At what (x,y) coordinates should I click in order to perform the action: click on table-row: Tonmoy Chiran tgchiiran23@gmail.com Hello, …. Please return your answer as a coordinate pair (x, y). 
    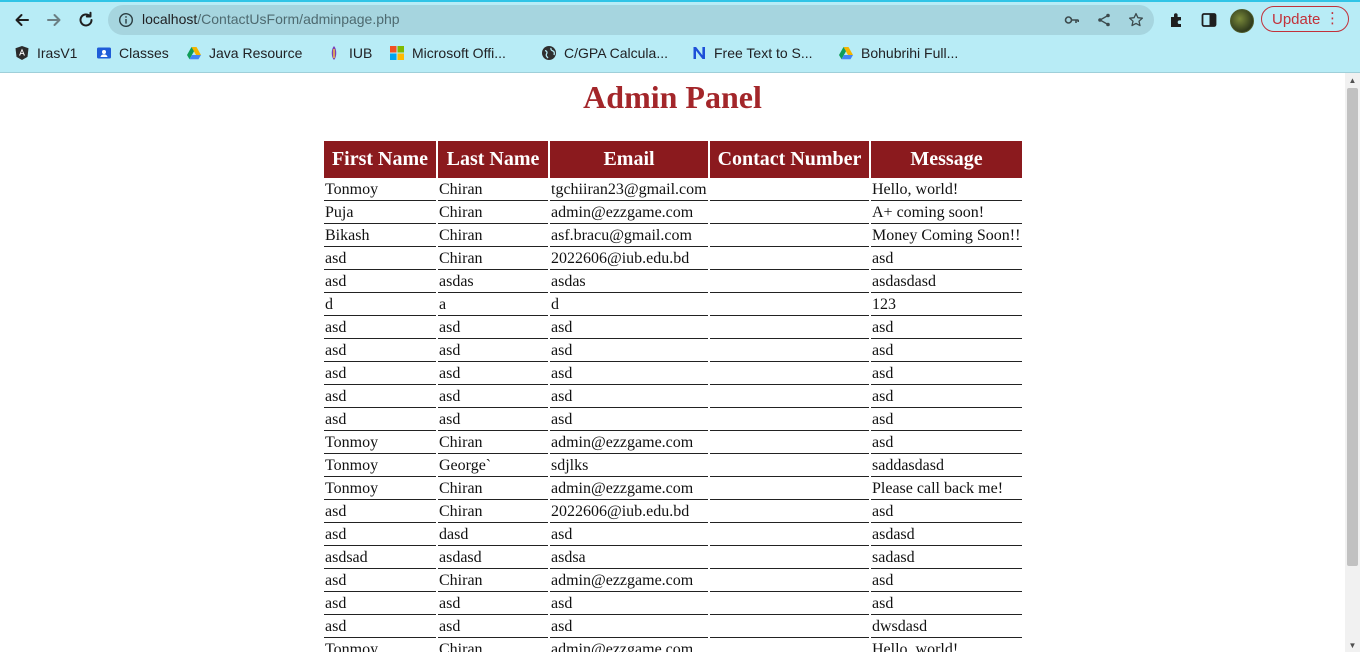
    Looking at the image, I should click on (673, 190).